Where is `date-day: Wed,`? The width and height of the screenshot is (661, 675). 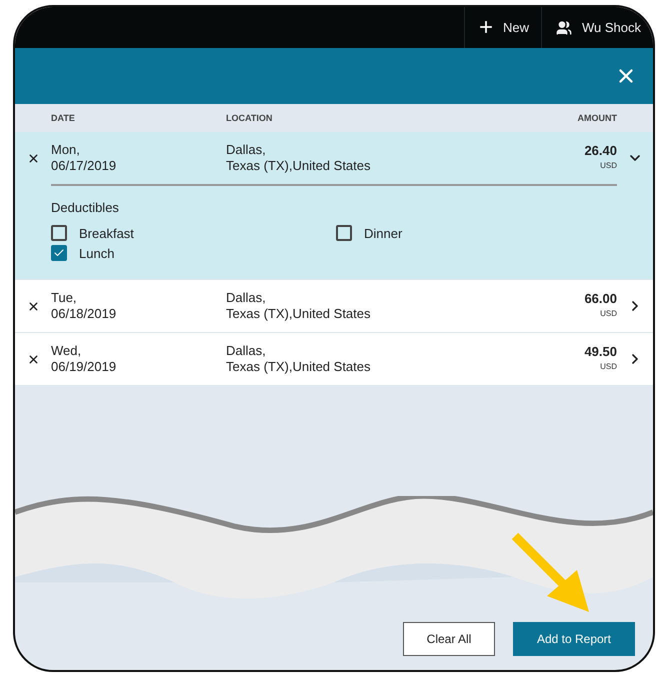
date-day: Wed, is located at coordinates (138, 351).